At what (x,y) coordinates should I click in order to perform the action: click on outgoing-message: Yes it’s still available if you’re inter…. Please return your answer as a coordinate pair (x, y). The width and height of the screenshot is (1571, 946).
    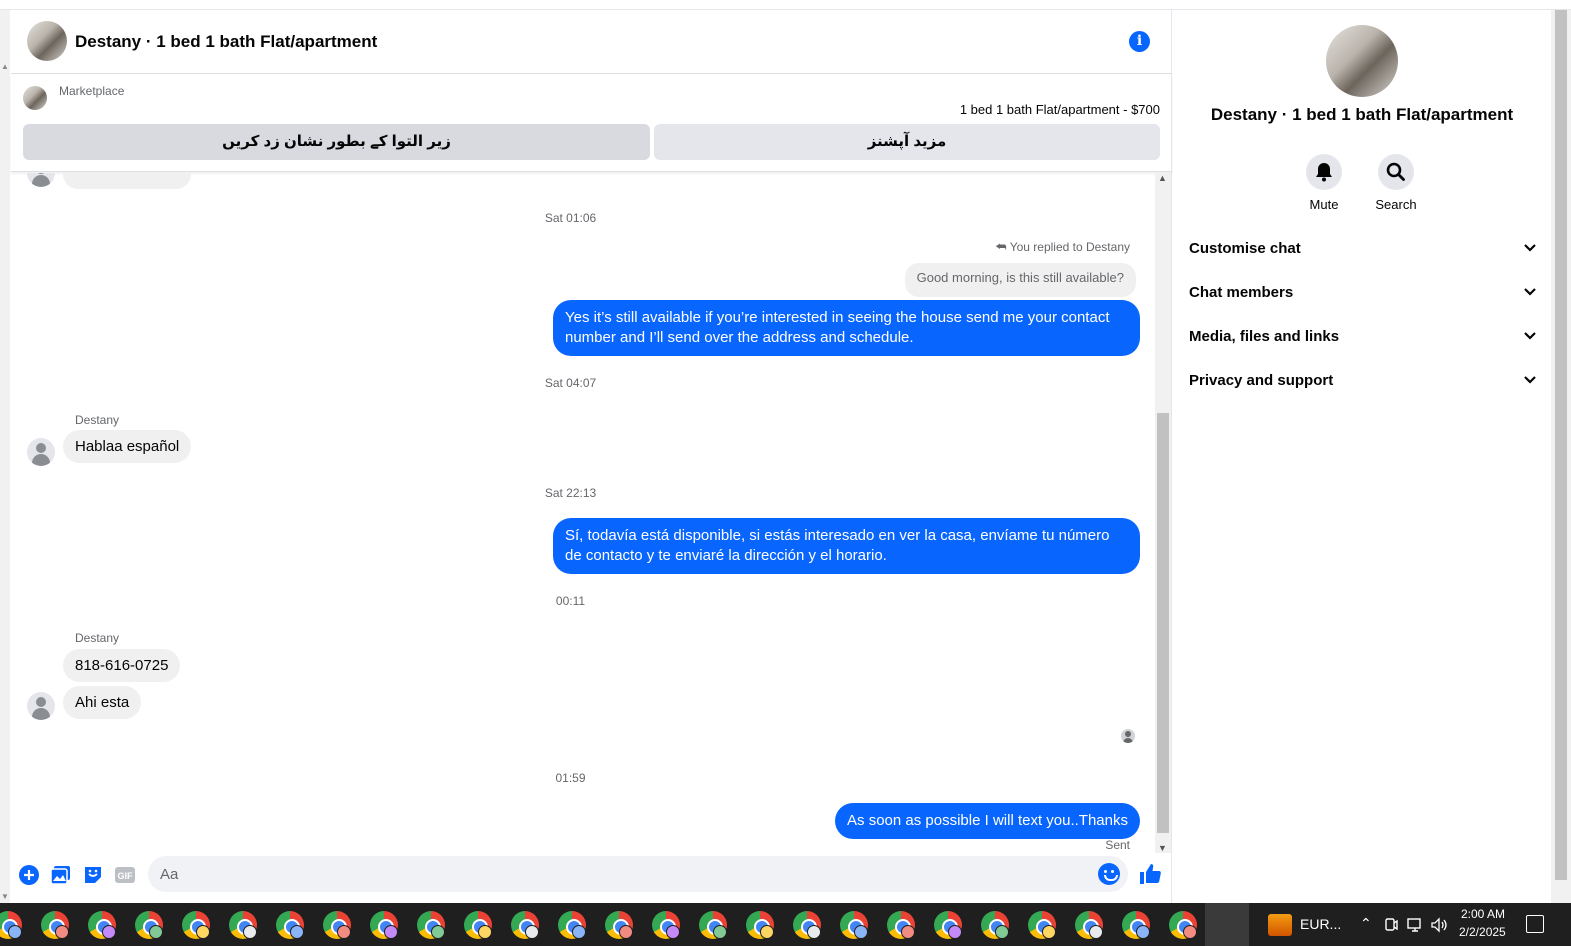
    Looking at the image, I should click on (846, 328).